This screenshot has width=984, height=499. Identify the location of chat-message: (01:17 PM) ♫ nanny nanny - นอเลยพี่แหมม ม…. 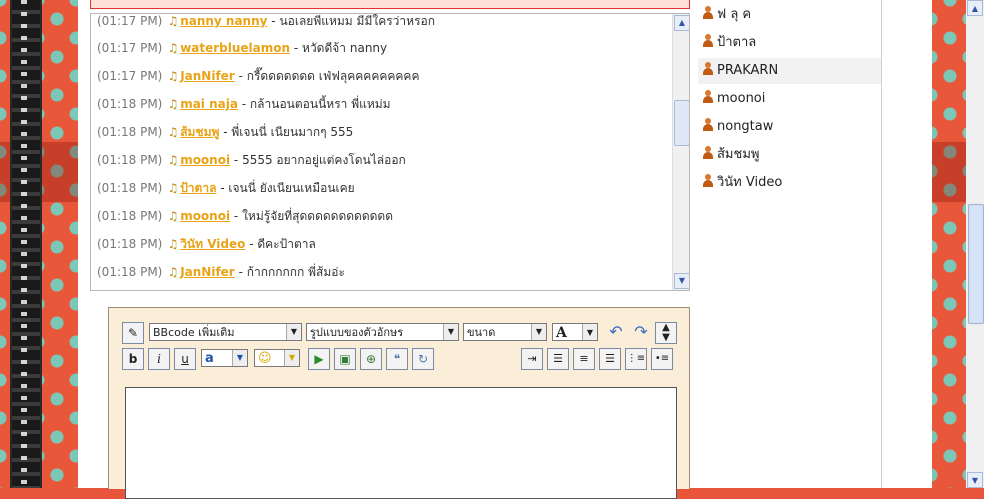
(266, 22).